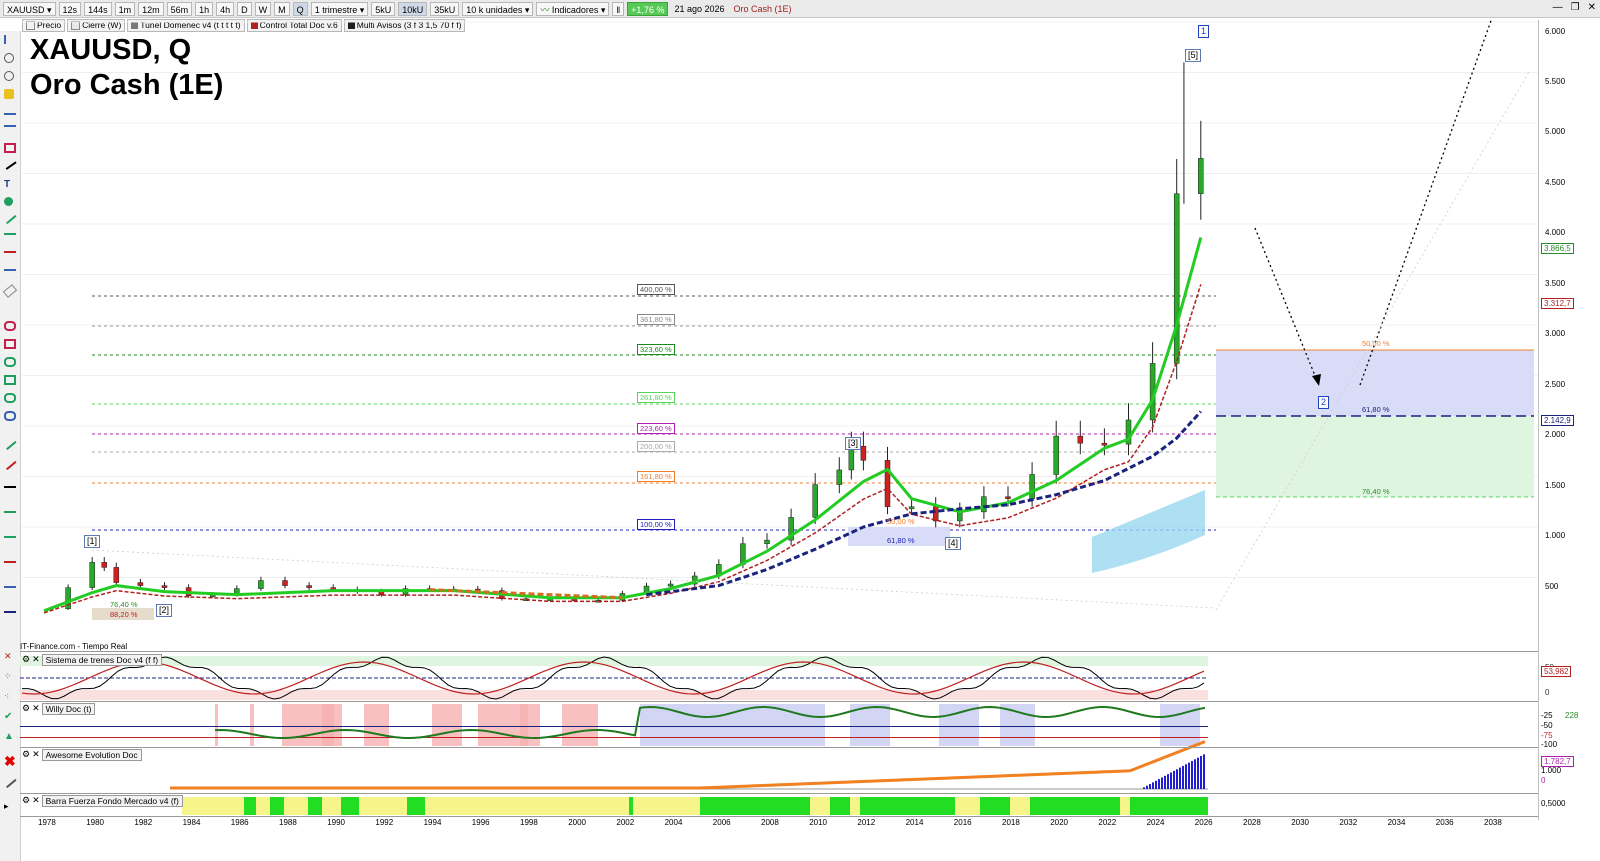  I want to click on y-tick-label: 2.500, so click(1555, 384).